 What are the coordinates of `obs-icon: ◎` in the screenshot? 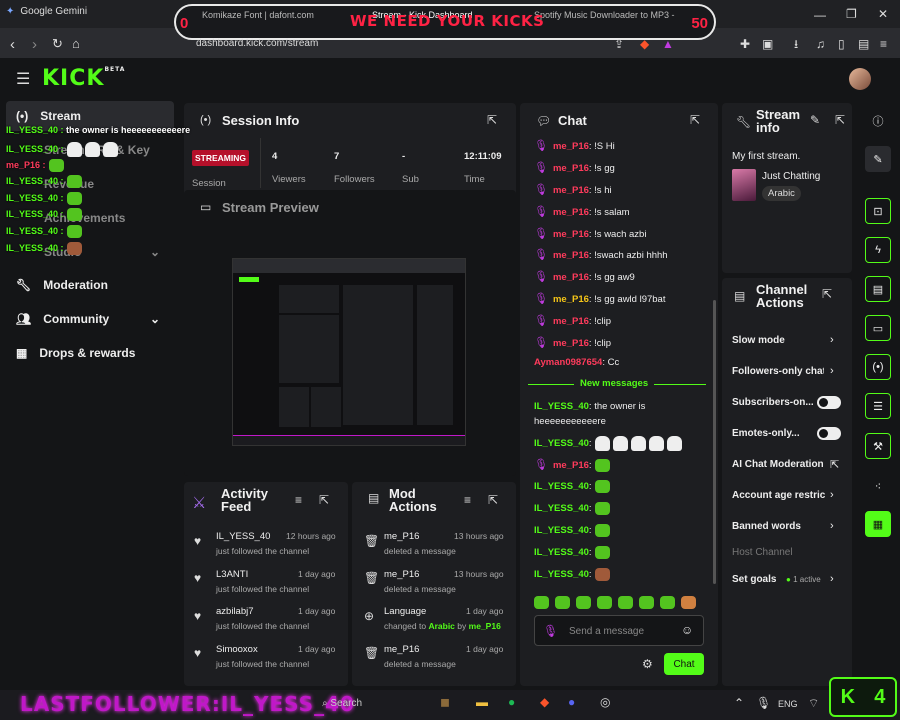 It's located at (605, 702).